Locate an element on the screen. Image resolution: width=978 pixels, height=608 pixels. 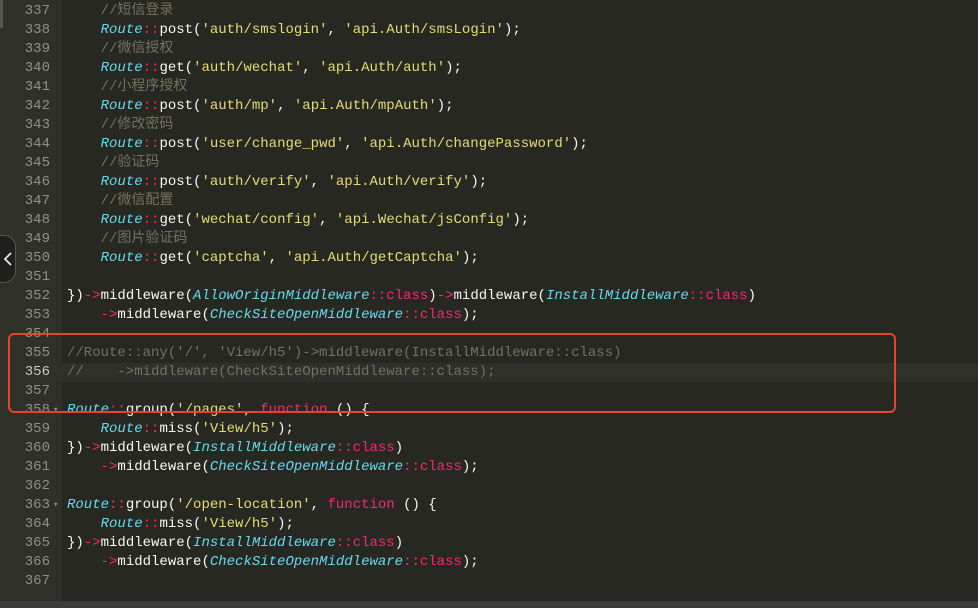
code-line: 349 //图片验证码 is located at coordinates (489, 239).